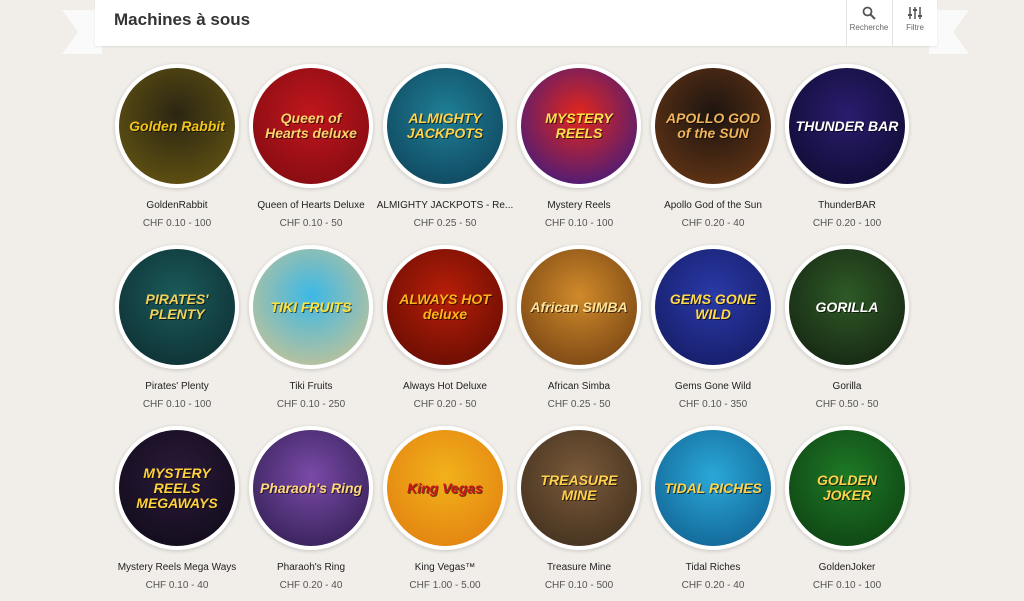 This screenshot has width=1024, height=601. I want to click on game-thumbnail: Queen of Hearts deluxe, so click(311, 126).